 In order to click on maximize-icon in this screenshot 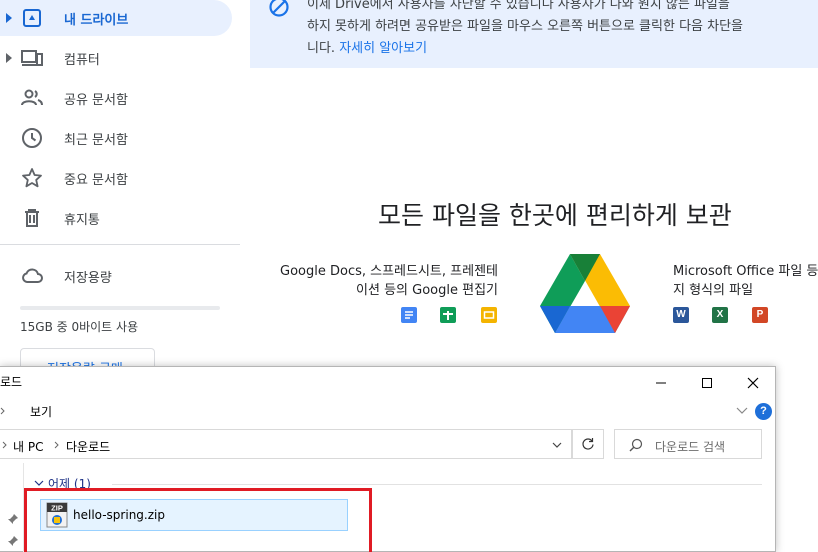, I will do `click(707, 383)`.